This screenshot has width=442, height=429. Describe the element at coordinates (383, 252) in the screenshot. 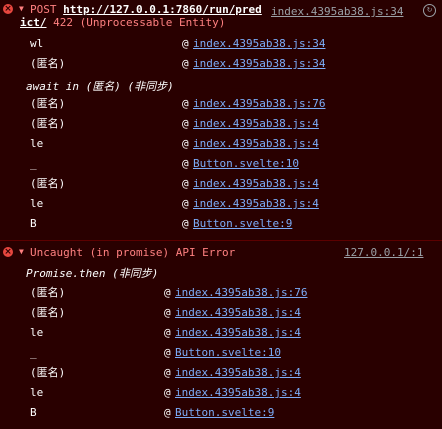

I see `error-source-link: 127.0.0.1/:1` at that location.